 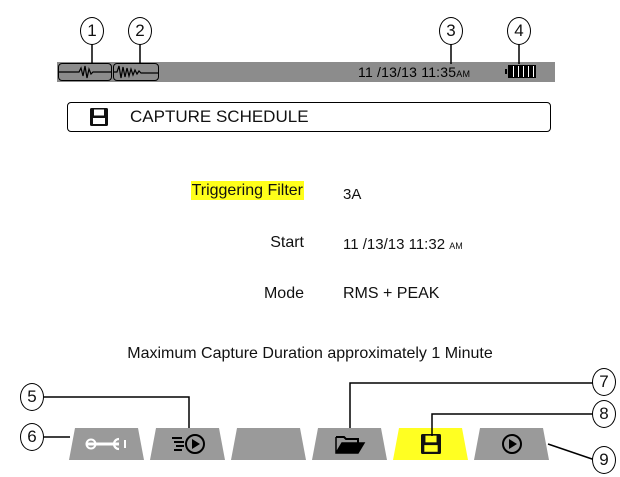 I want to click on callout-2: 2, so click(x=140, y=31).